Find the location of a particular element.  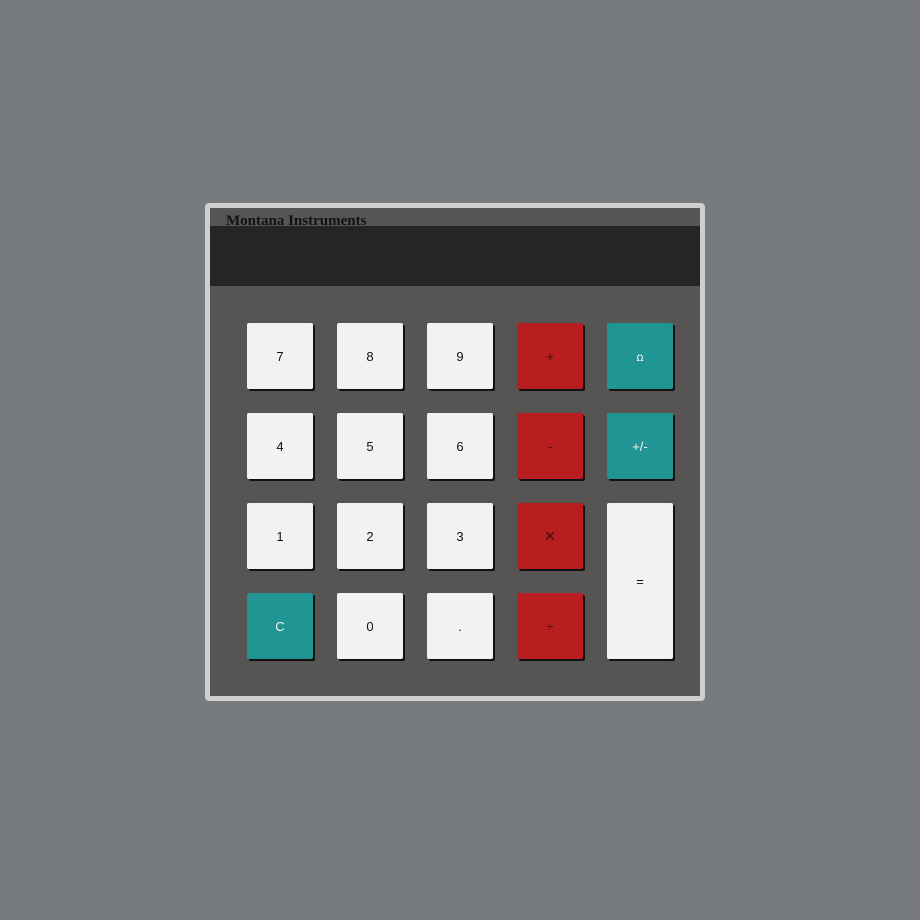

key-equals: = is located at coordinates (640, 581).